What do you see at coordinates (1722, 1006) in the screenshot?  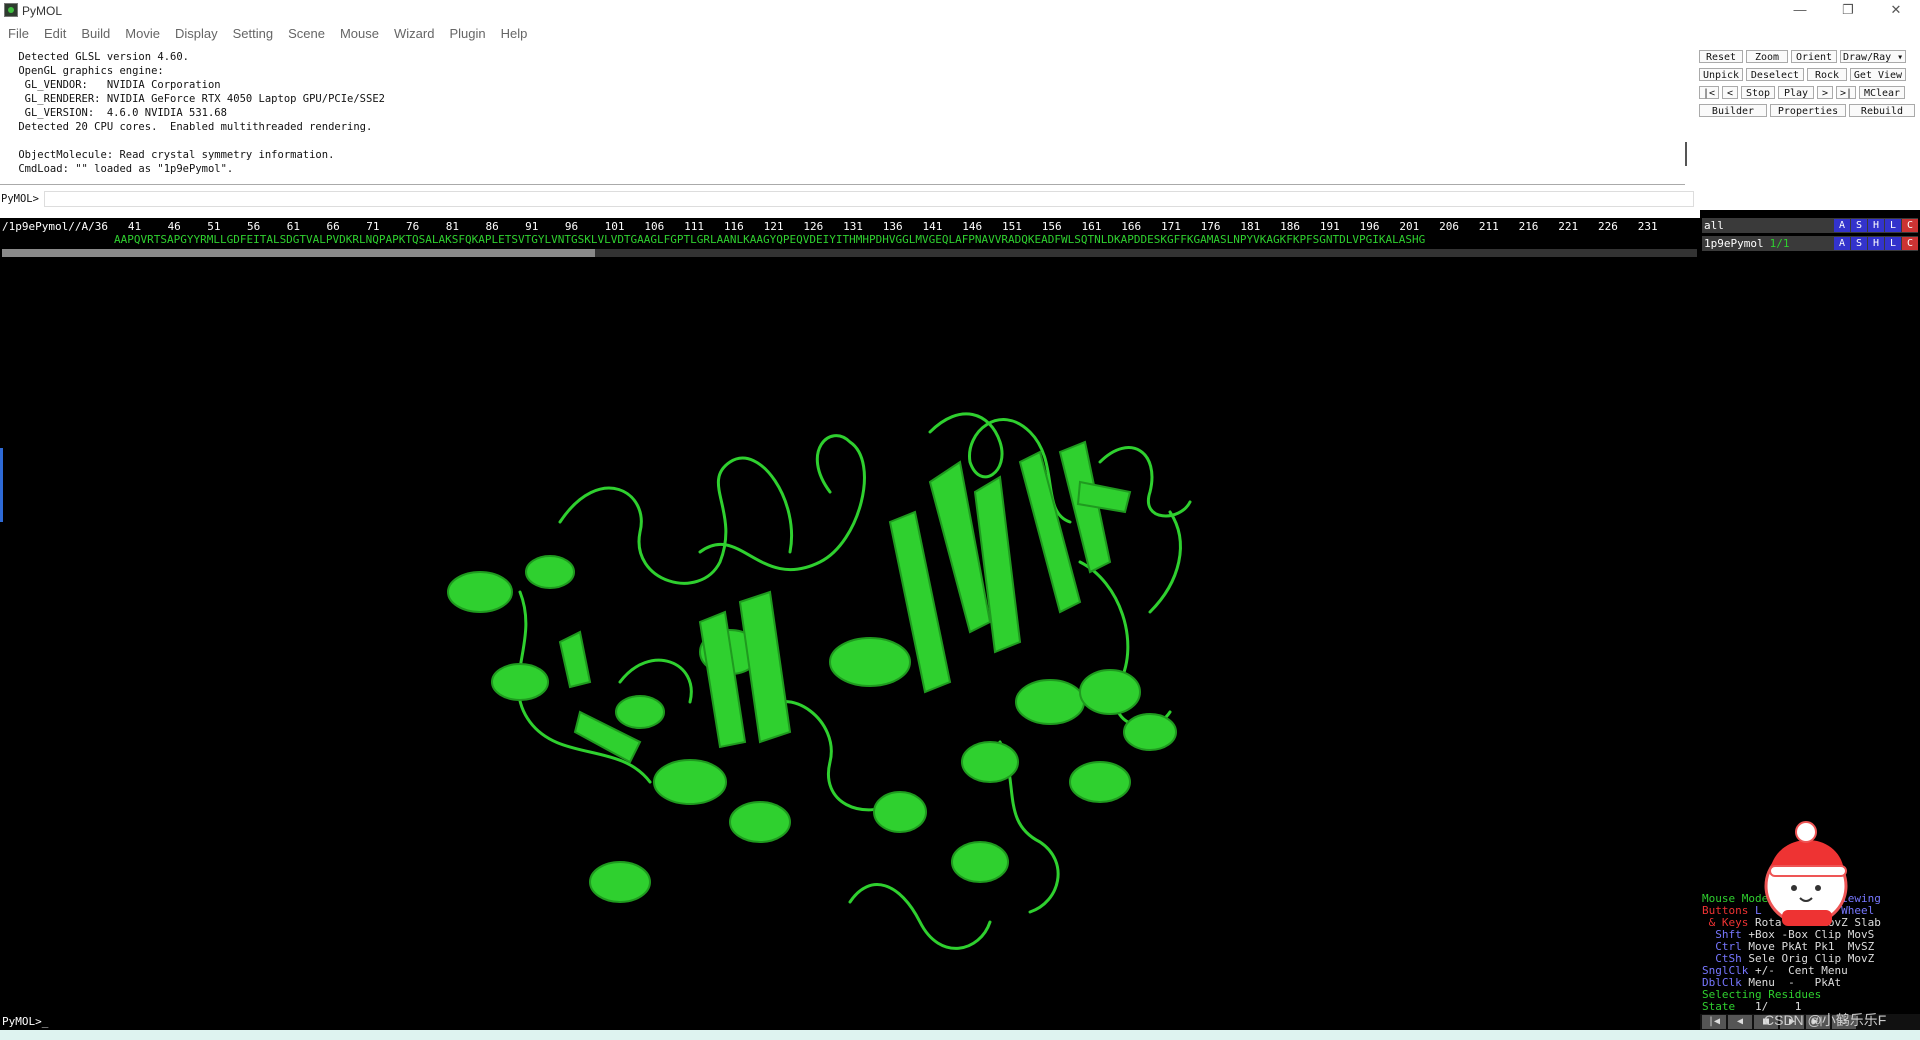 I see `help-key: State` at bounding box center [1722, 1006].